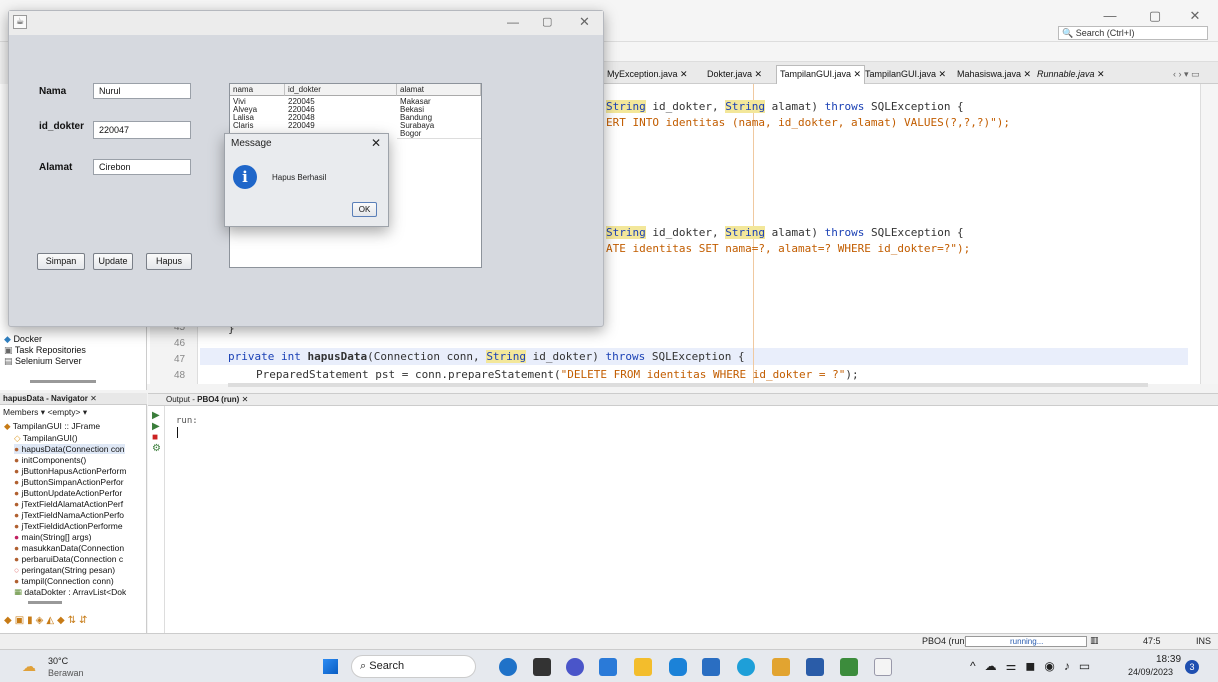 The height and width of the screenshot is (682, 1218). Describe the element at coordinates (177, 432) in the screenshot. I see `output-cursor` at that location.